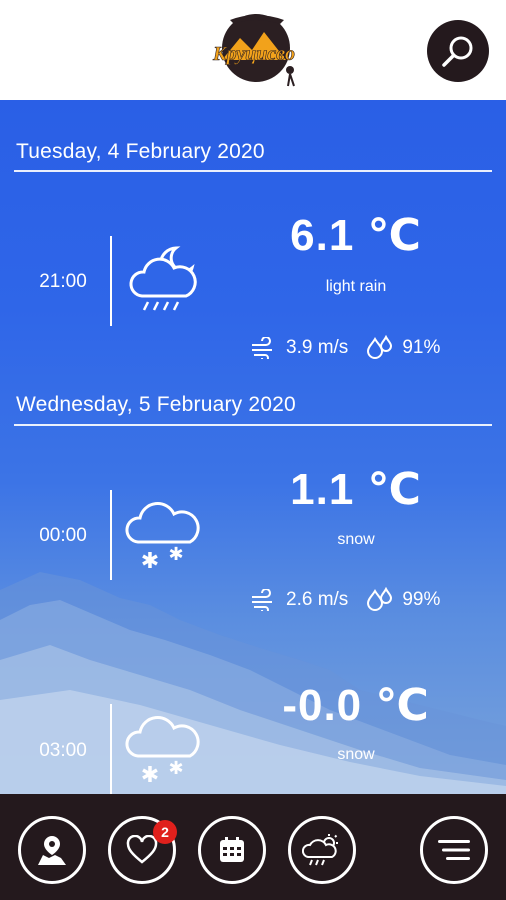  I want to click on map-button, so click(52, 850).